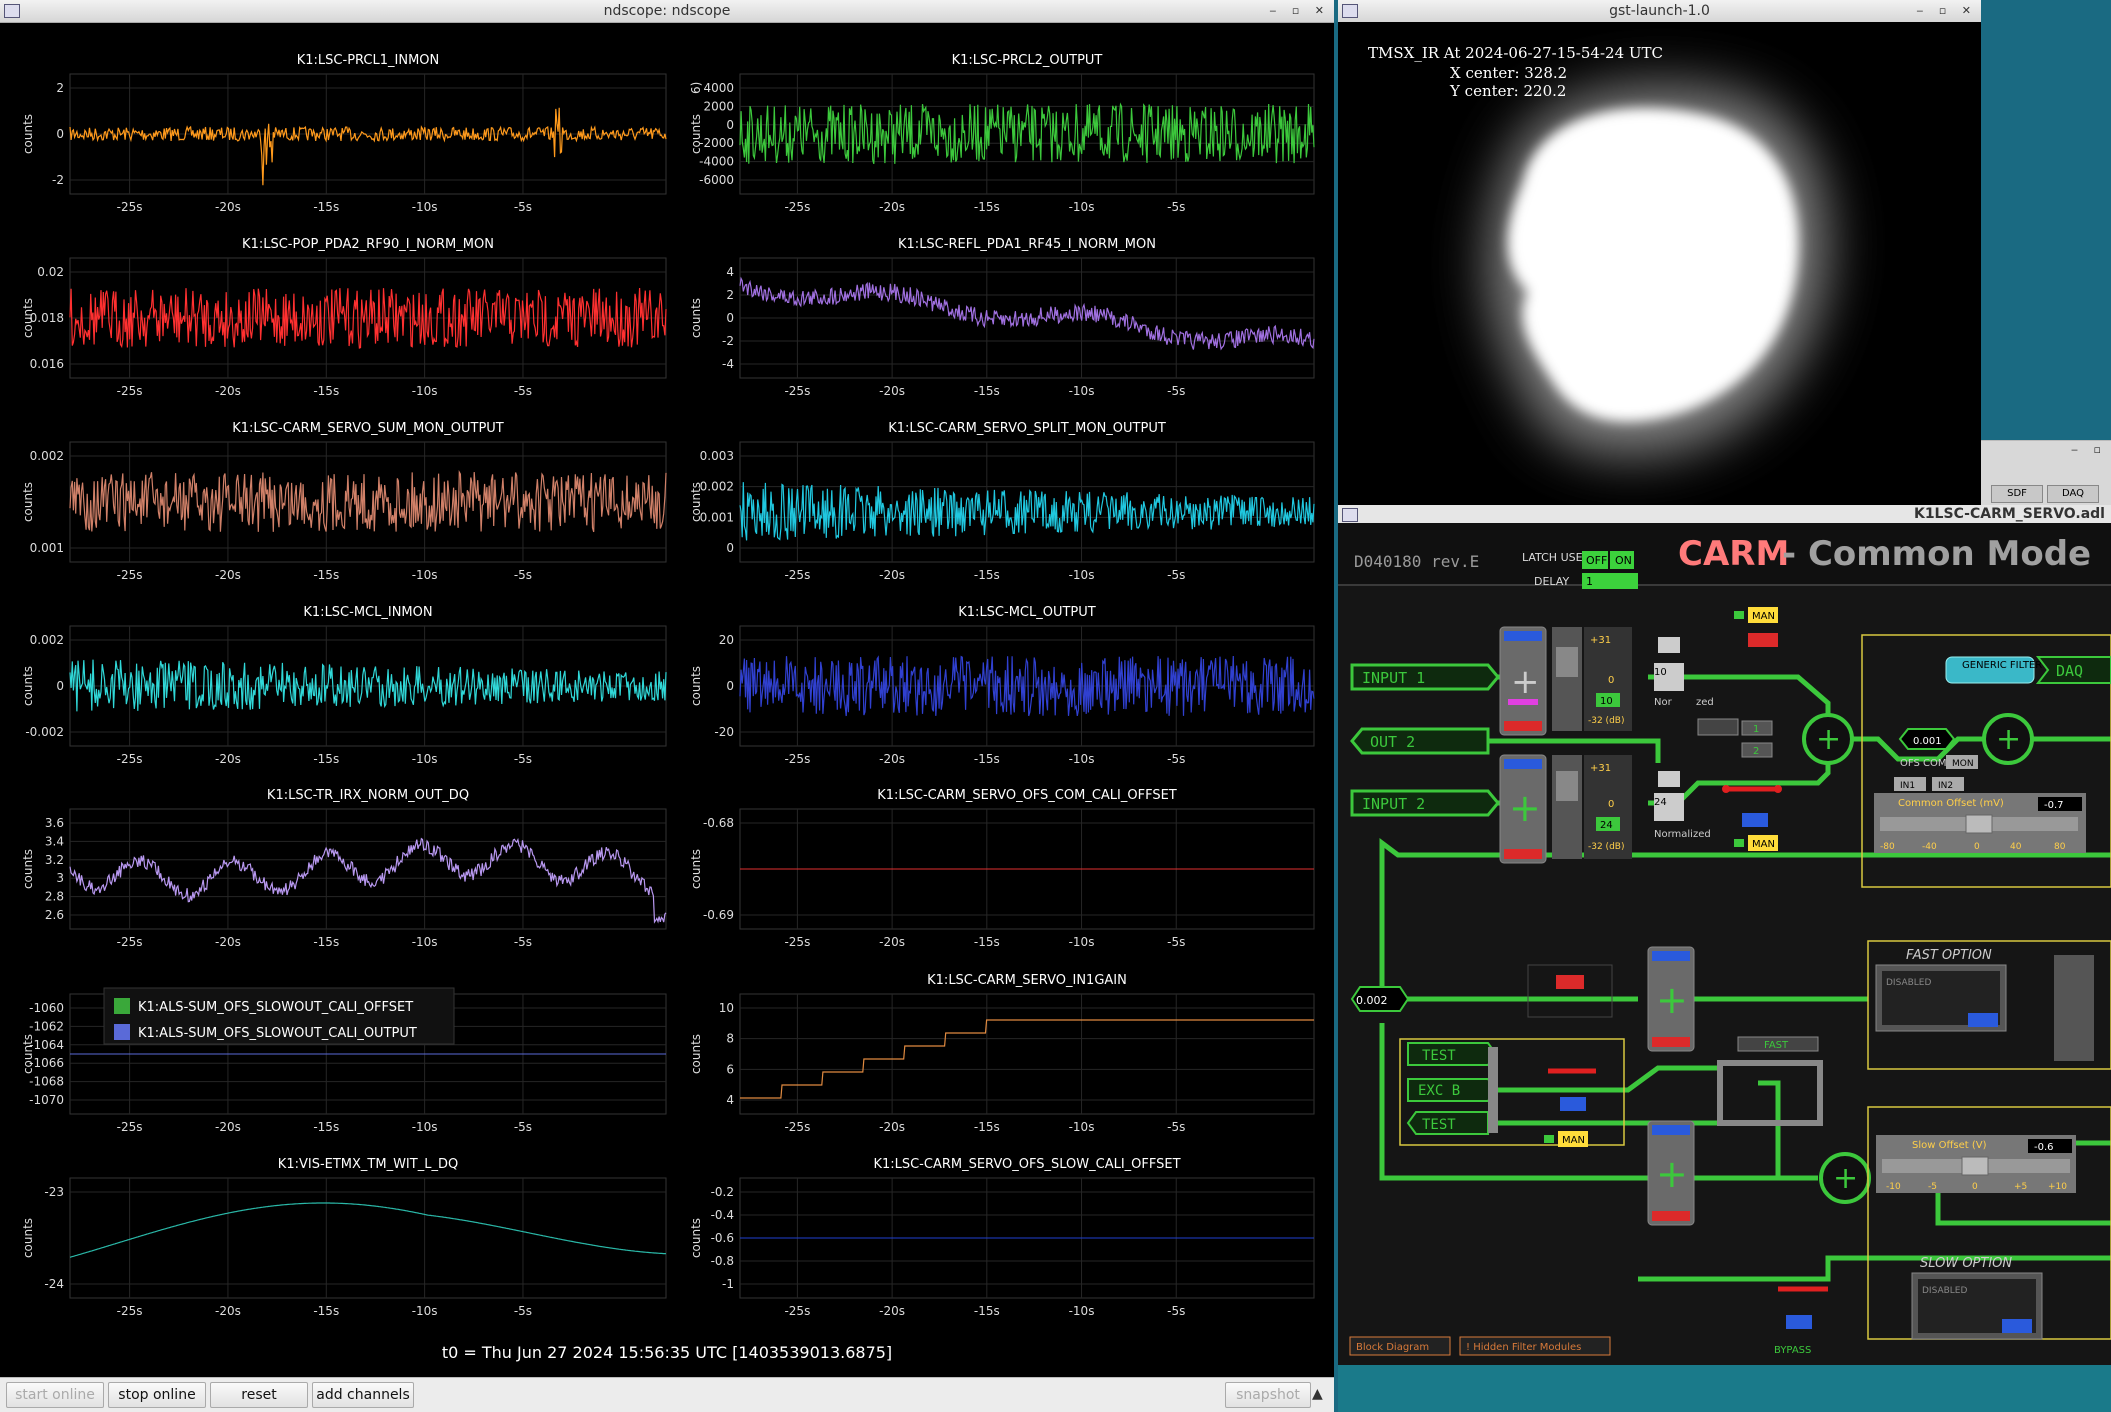  Describe the element at coordinates (1392, 1347) in the screenshot. I see `block-diagram-label: Block Diagram` at that location.